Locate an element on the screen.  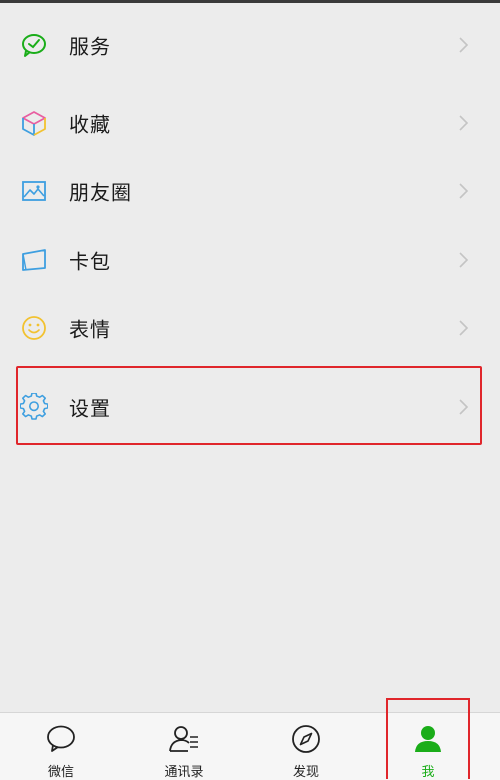
status-bar-edge is located at coordinates (250, 1).